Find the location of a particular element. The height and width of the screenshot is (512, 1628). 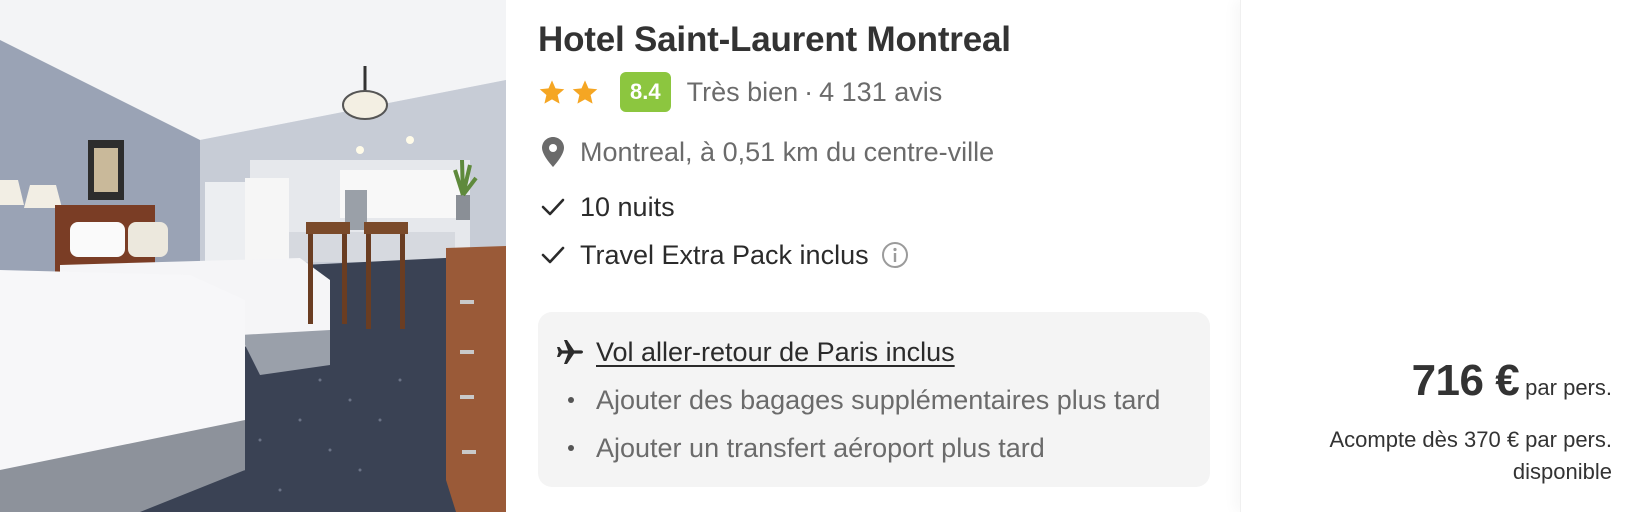

feature-travel-extra-pack: Travel Extra Pack inclus is located at coordinates (889, 255).